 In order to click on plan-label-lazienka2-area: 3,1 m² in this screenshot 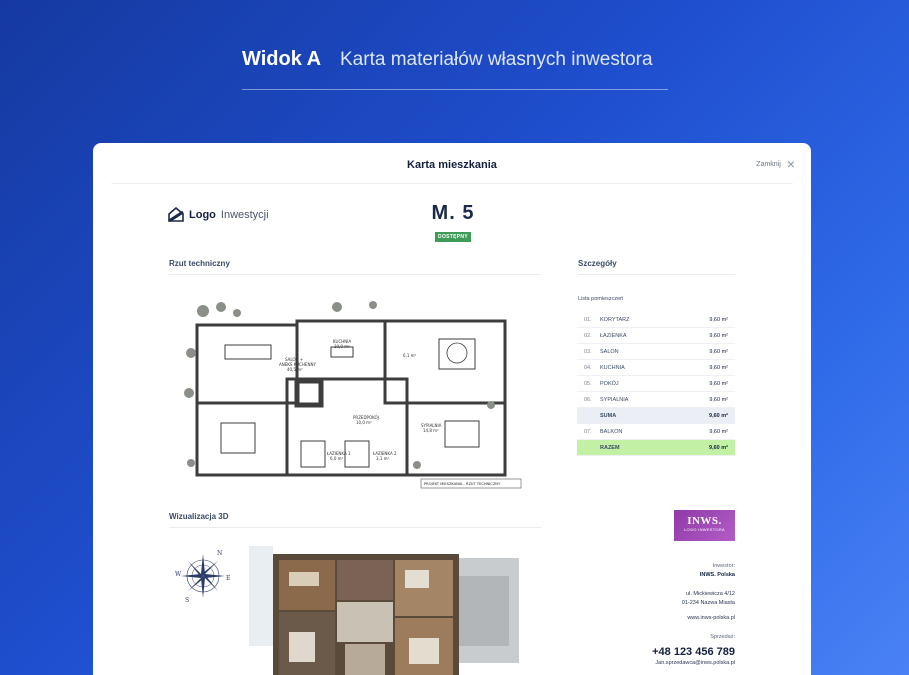, I will do `click(383, 458)`.